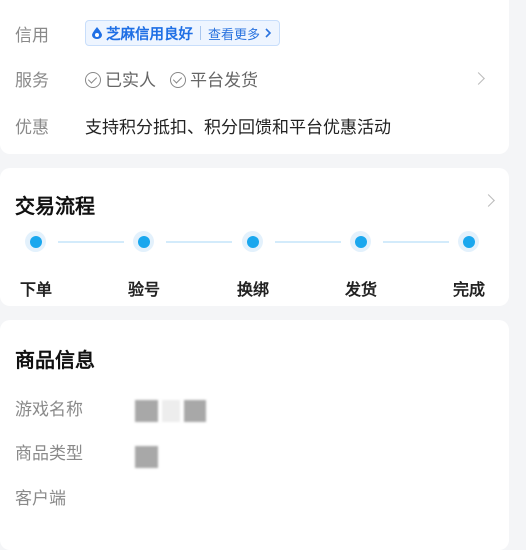 The width and height of the screenshot is (526, 550). Describe the element at coordinates (468, 289) in the screenshot. I see `step-label-complete: 完成` at that location.